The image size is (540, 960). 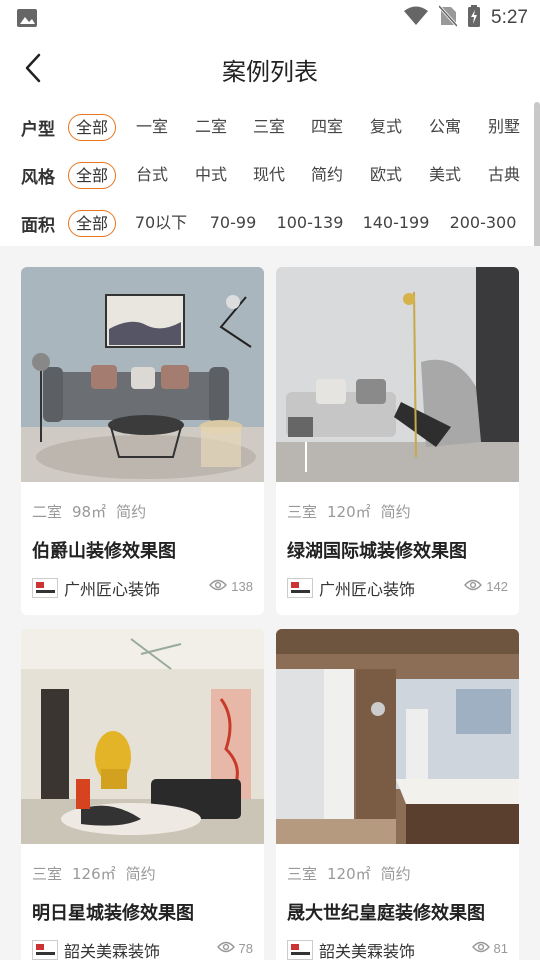 I want to click on case-meta: 二室 98㎡ 简约, so click(x=94, y=511).